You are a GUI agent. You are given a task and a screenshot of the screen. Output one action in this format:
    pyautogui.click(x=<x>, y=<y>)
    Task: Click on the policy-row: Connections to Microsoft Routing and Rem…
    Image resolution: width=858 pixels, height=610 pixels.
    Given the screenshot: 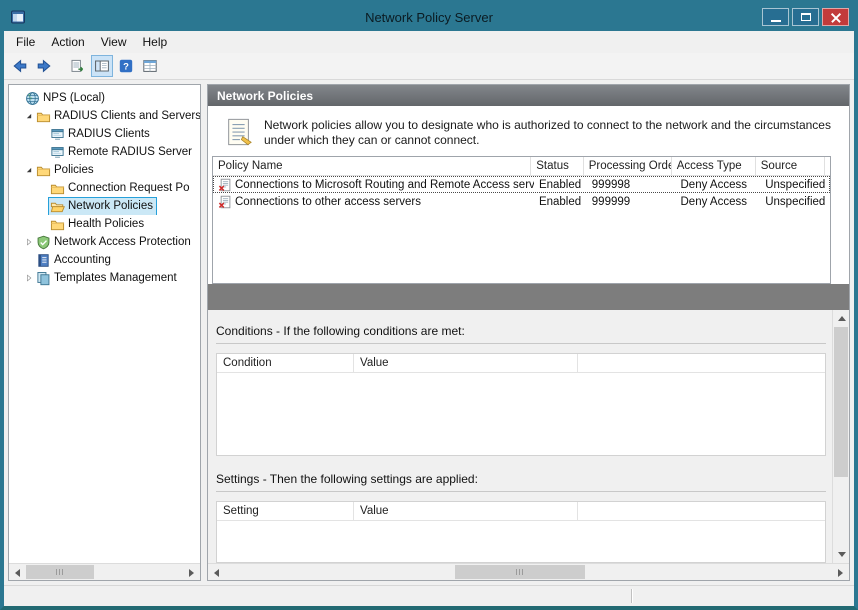 What is the action you would take?
    pyautogui.click(x=521, y=184)
    